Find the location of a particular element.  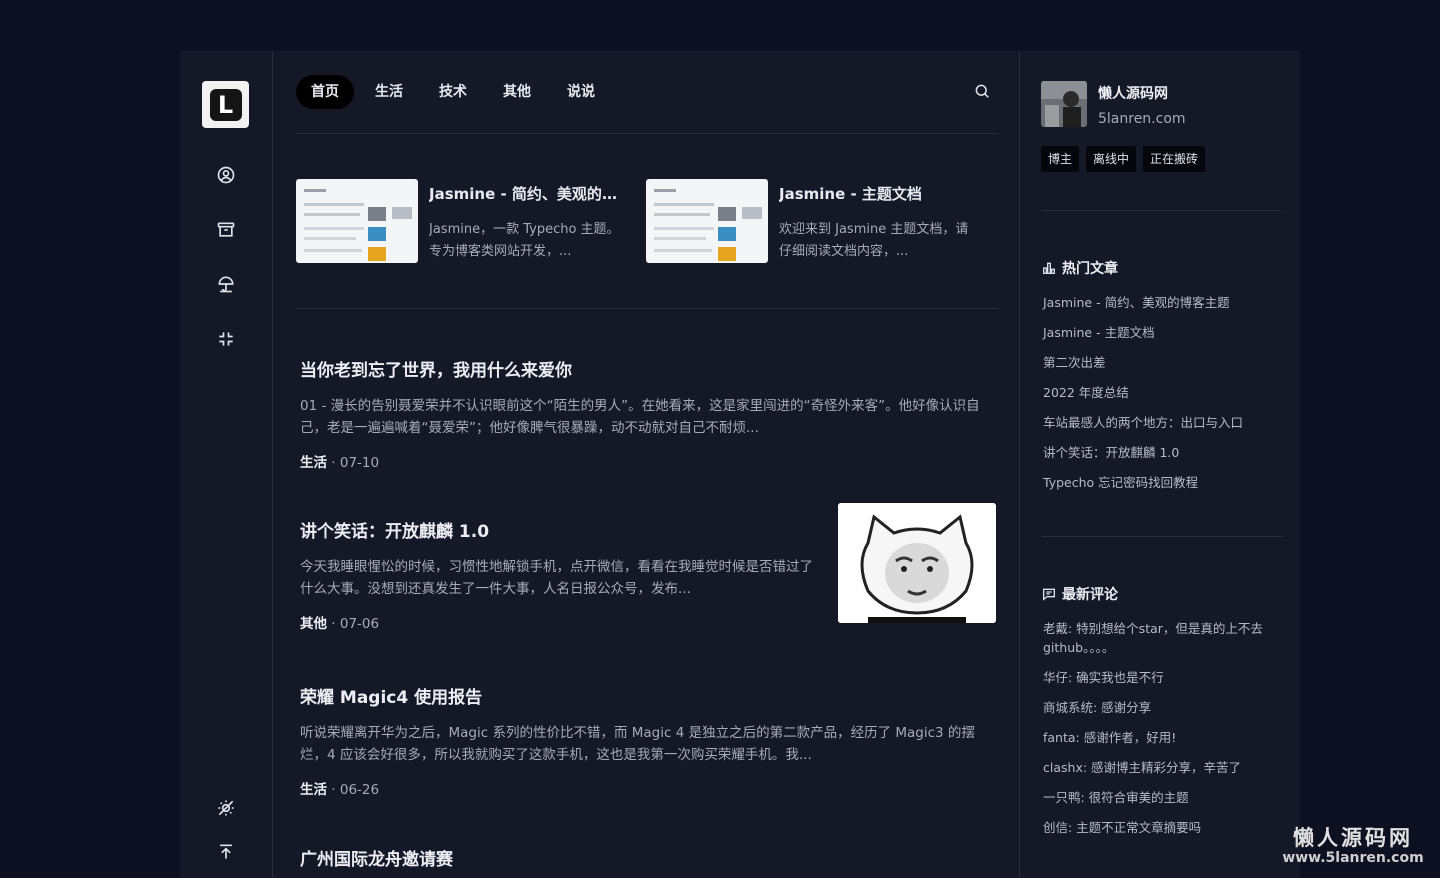

featured-title: Jasmine - 简约、美观的博客主题 is located at coordinates (529, 193).